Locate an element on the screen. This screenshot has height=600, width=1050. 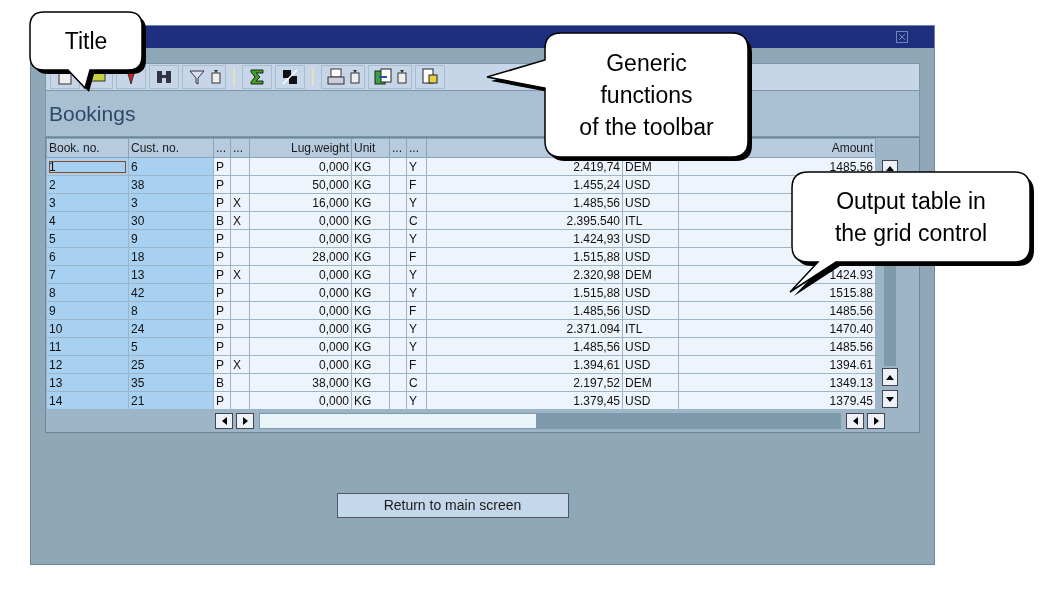
table-cell-text: 10 is located at coordinates (56, 328).